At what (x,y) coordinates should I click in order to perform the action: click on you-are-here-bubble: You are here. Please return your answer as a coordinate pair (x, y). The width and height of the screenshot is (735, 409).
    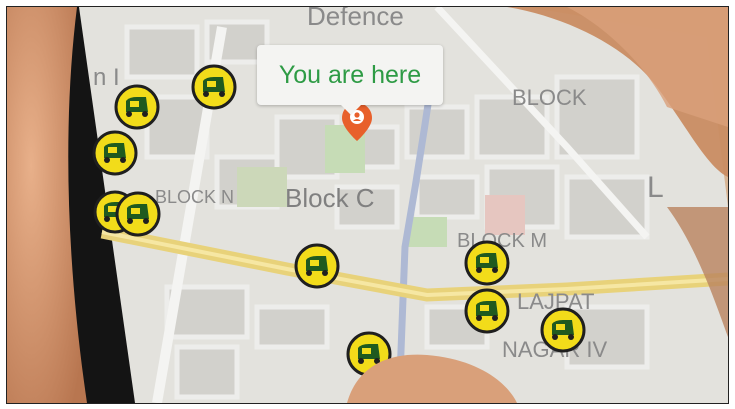
    Looking at the image, I should click on (350, 80).